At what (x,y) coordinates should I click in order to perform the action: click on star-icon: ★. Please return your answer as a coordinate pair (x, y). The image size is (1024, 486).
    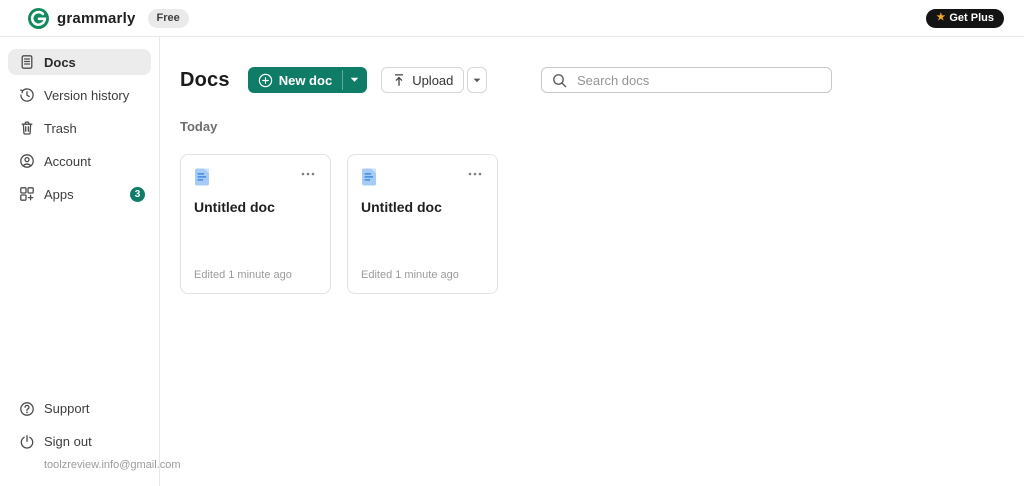
    Looking at the image, I should click on (941, 17).